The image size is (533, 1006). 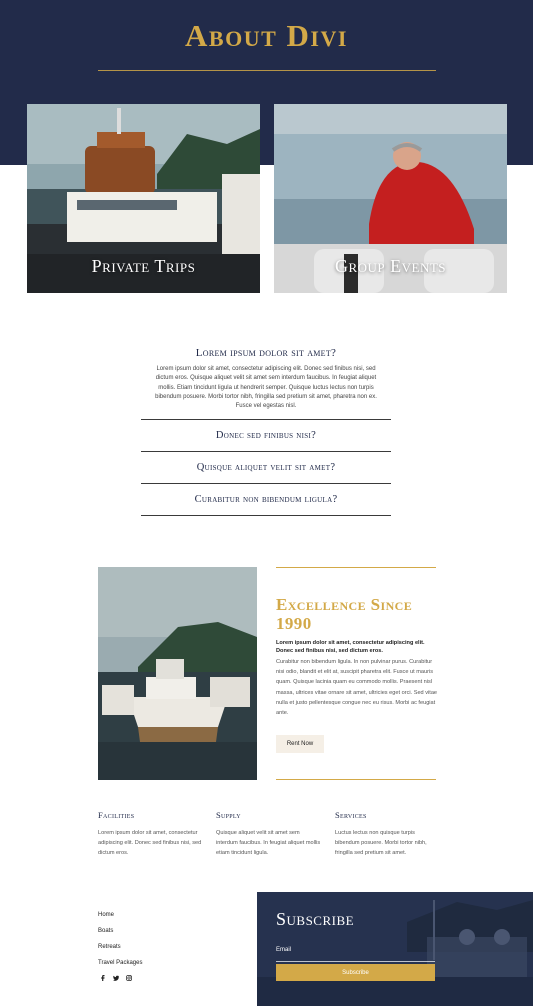 I want to click on yacht-photo, so click(x=177, y=673).